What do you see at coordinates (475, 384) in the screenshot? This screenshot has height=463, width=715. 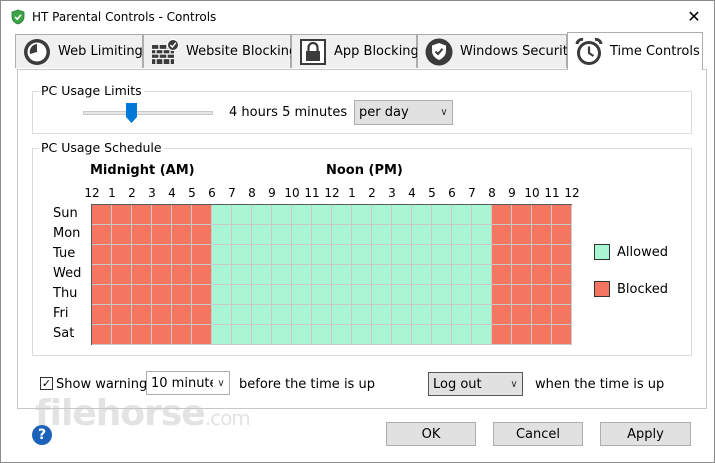 I see `time-up-action-select: Log out ∨` at bounding box center [475, 384].